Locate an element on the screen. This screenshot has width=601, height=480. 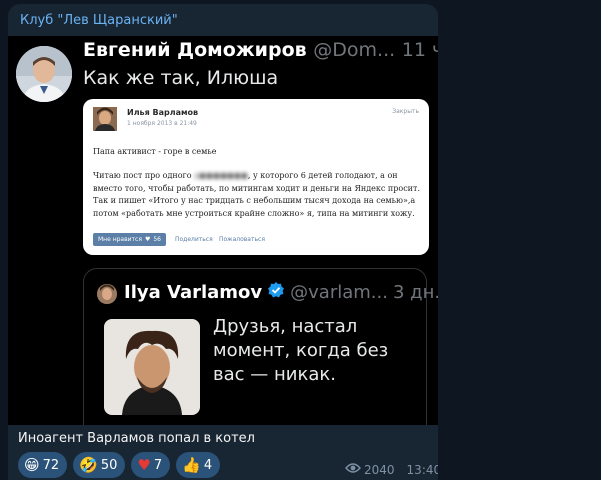
vk-like-label: Мне нравится is located at coordinates (120, 239).